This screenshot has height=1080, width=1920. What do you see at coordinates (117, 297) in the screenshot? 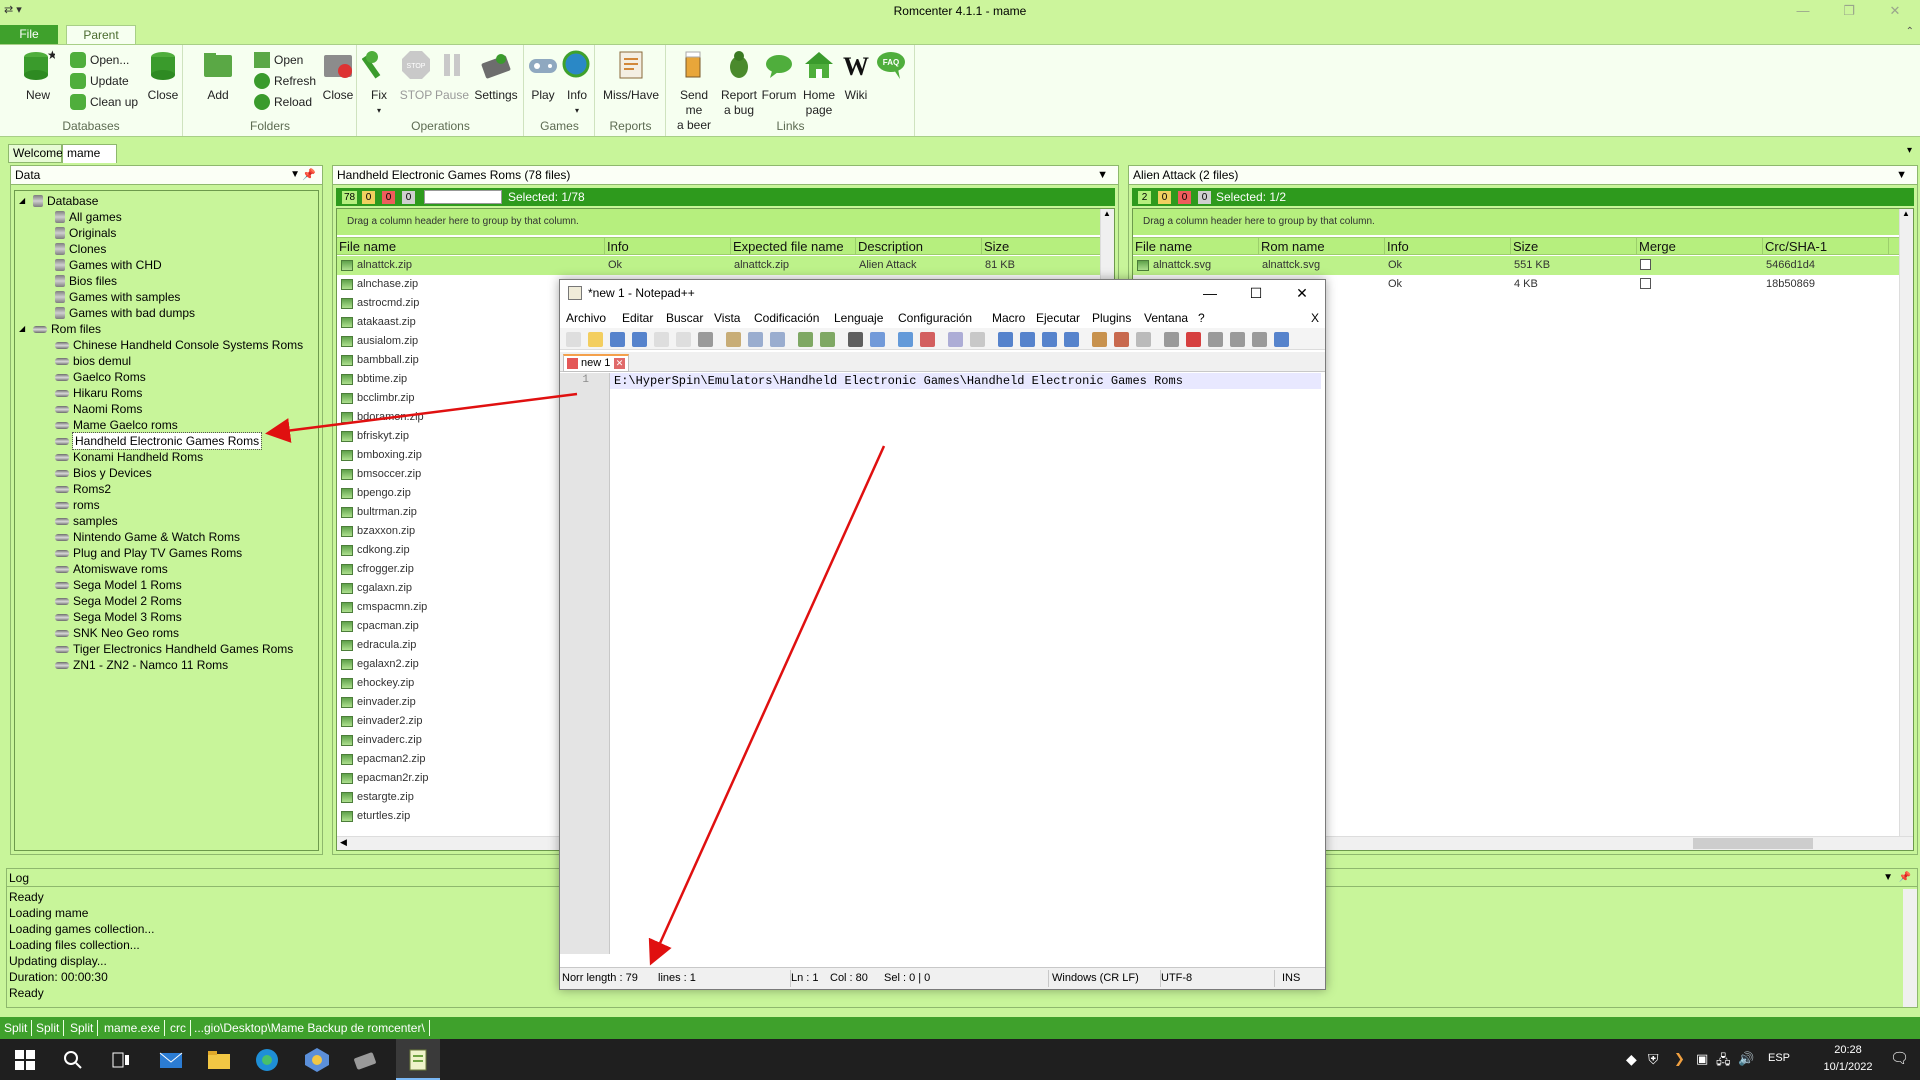
I see `tree-item: Games with samples` at bounding box center [117, 297].